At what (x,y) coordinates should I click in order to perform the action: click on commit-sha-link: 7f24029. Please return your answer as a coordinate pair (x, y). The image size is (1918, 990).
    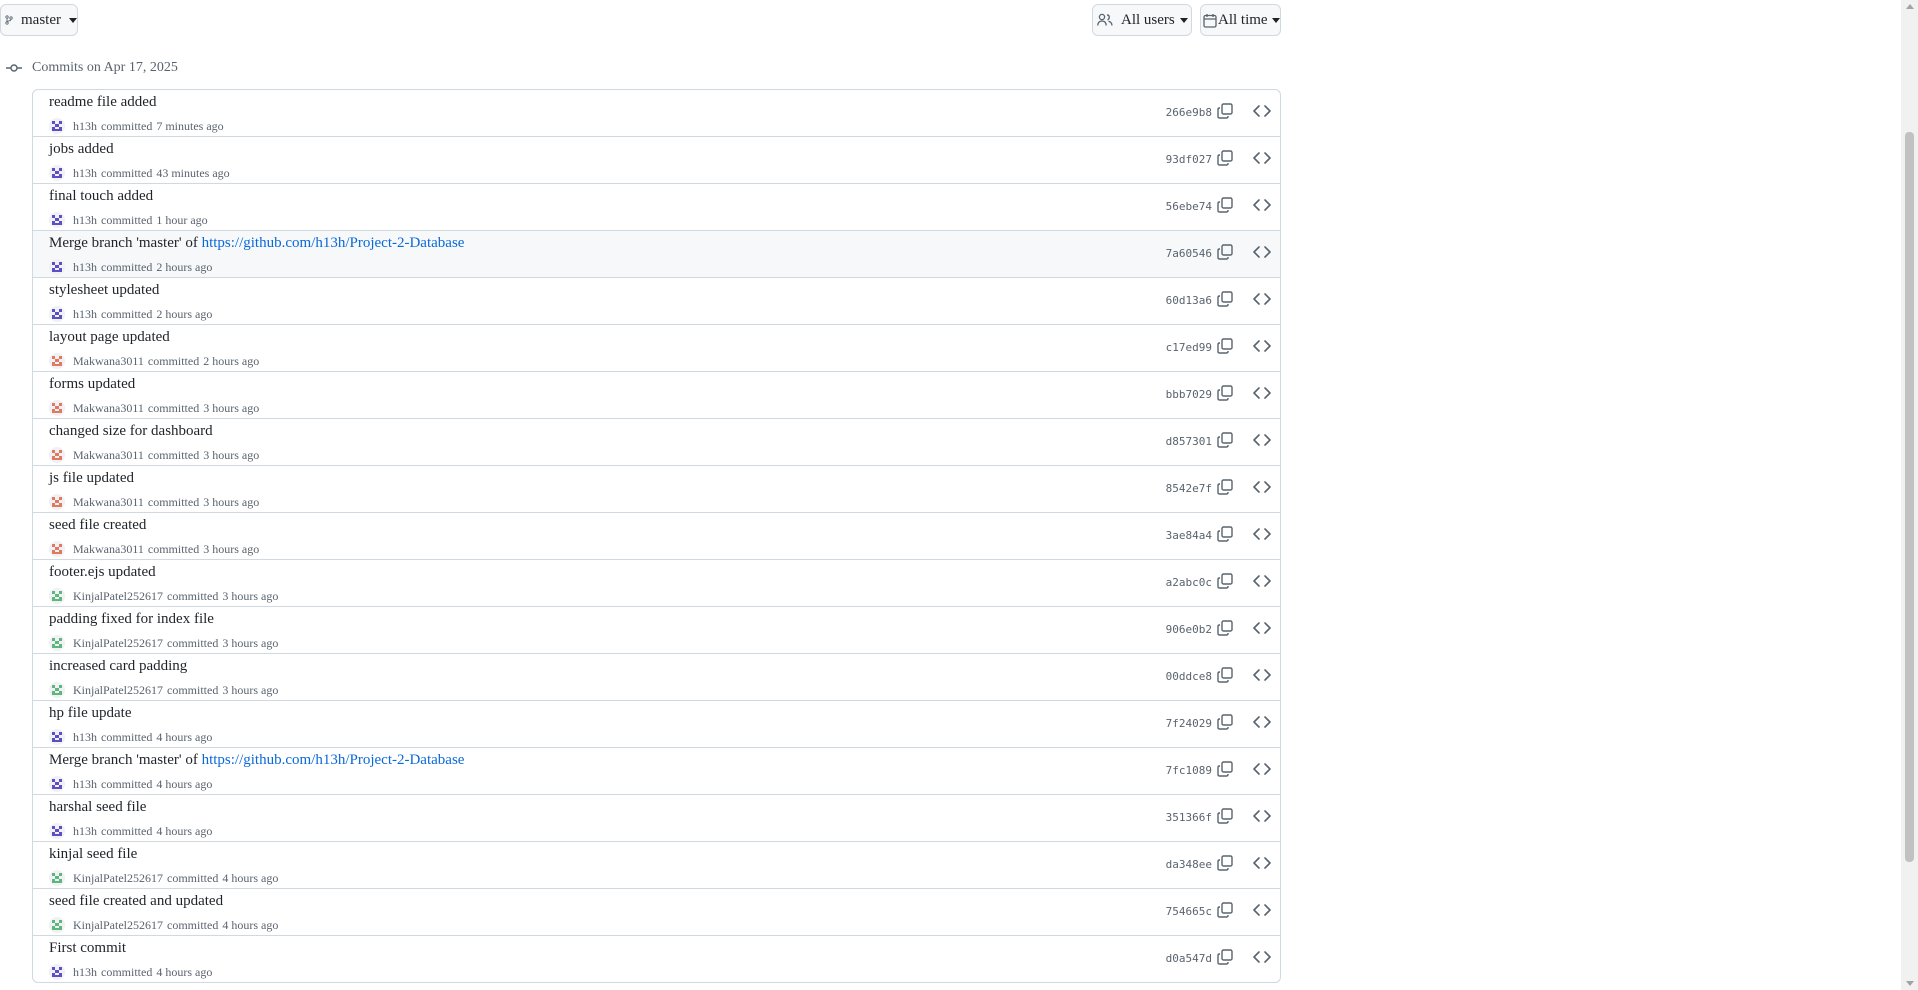
    Looking at the image, I should click on (1189, 723).